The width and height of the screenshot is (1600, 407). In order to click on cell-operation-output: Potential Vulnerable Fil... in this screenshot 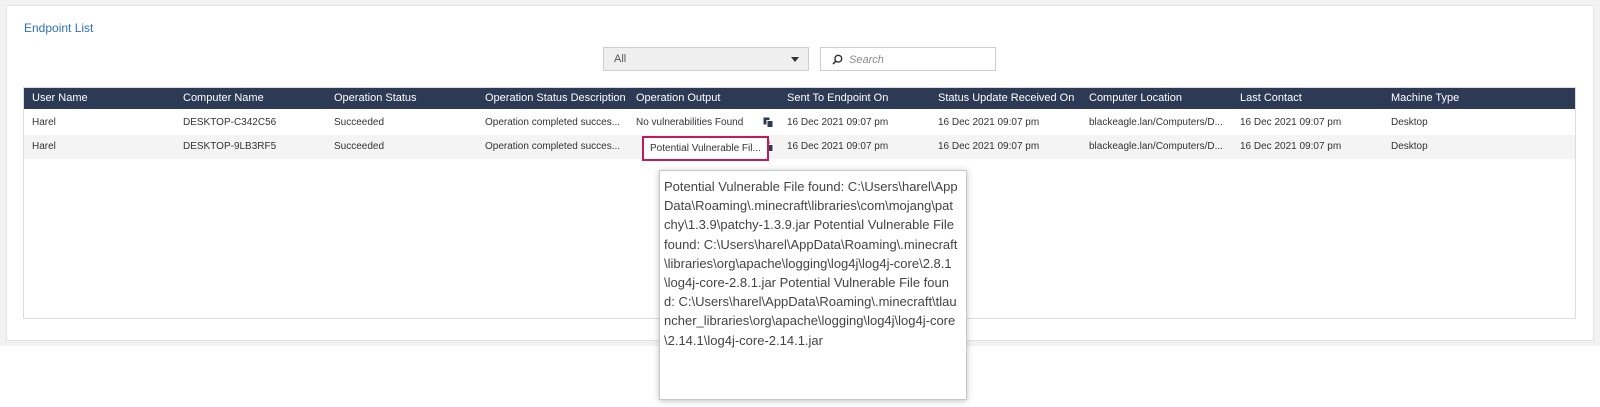, I will do `click(705, 148)`.